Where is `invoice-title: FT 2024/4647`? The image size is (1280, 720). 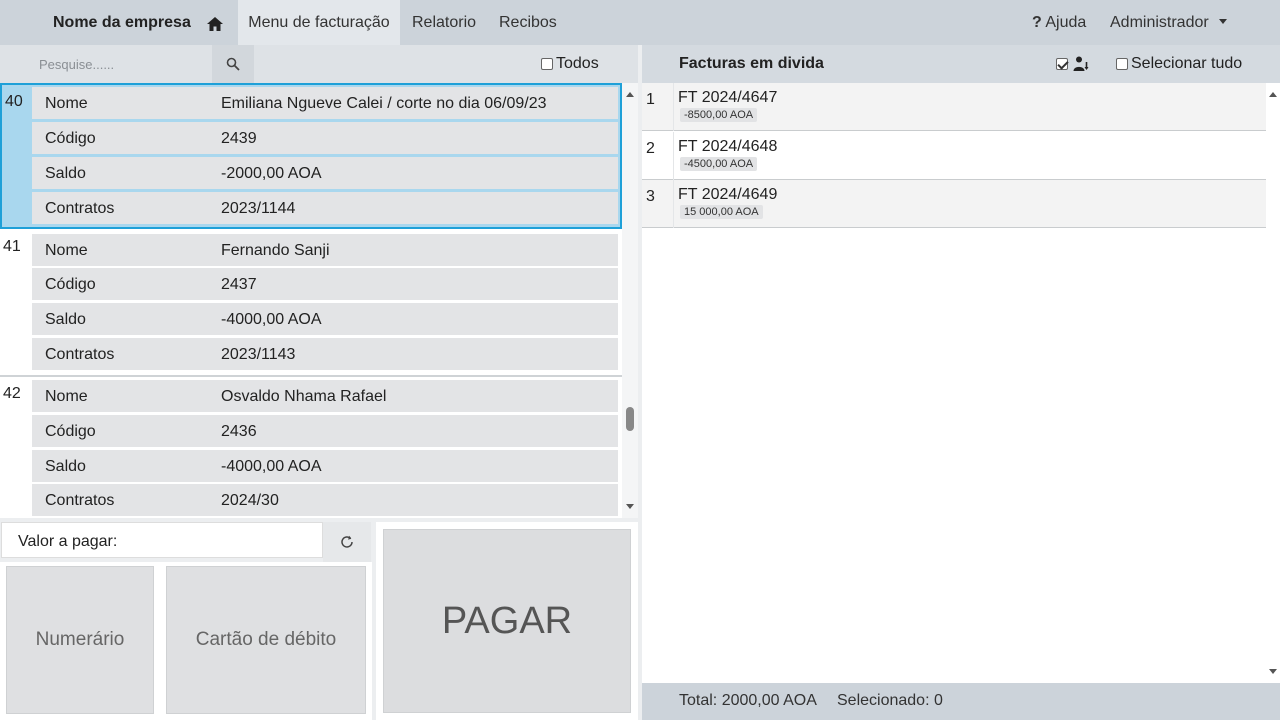 invoice-title: FT 2024/4647 is located at coordinates (728, 97).